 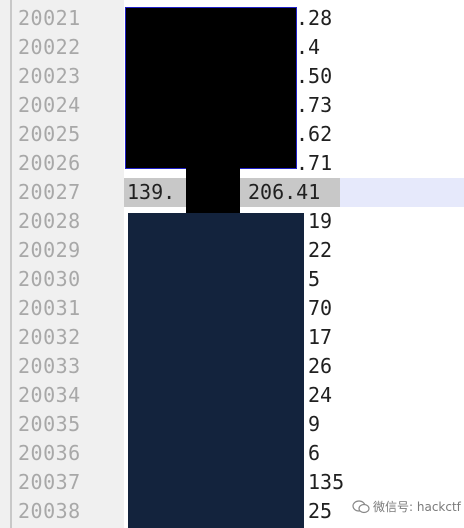 What do you see at coordinates (326, 482) in the screenshot?
I see `code-text: 135` at bounding box center [326, 482].